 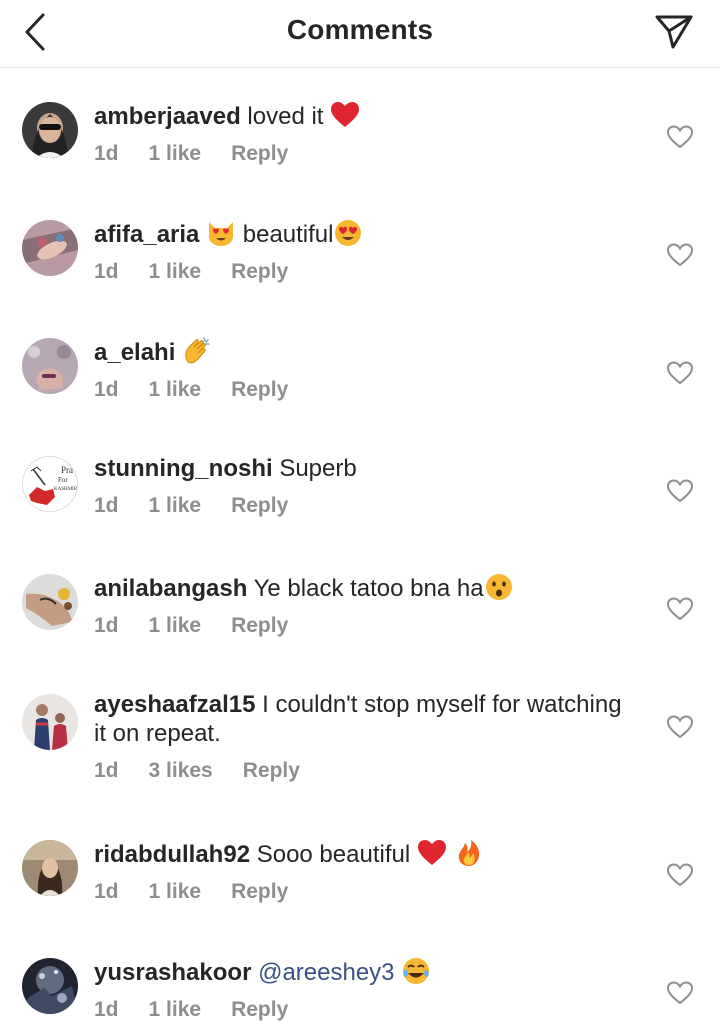 What do you see at coordinates (367, 468) in the screenshot?
I see `comment-text: stunning_noshi Superb` at bounding box center [367, 468].